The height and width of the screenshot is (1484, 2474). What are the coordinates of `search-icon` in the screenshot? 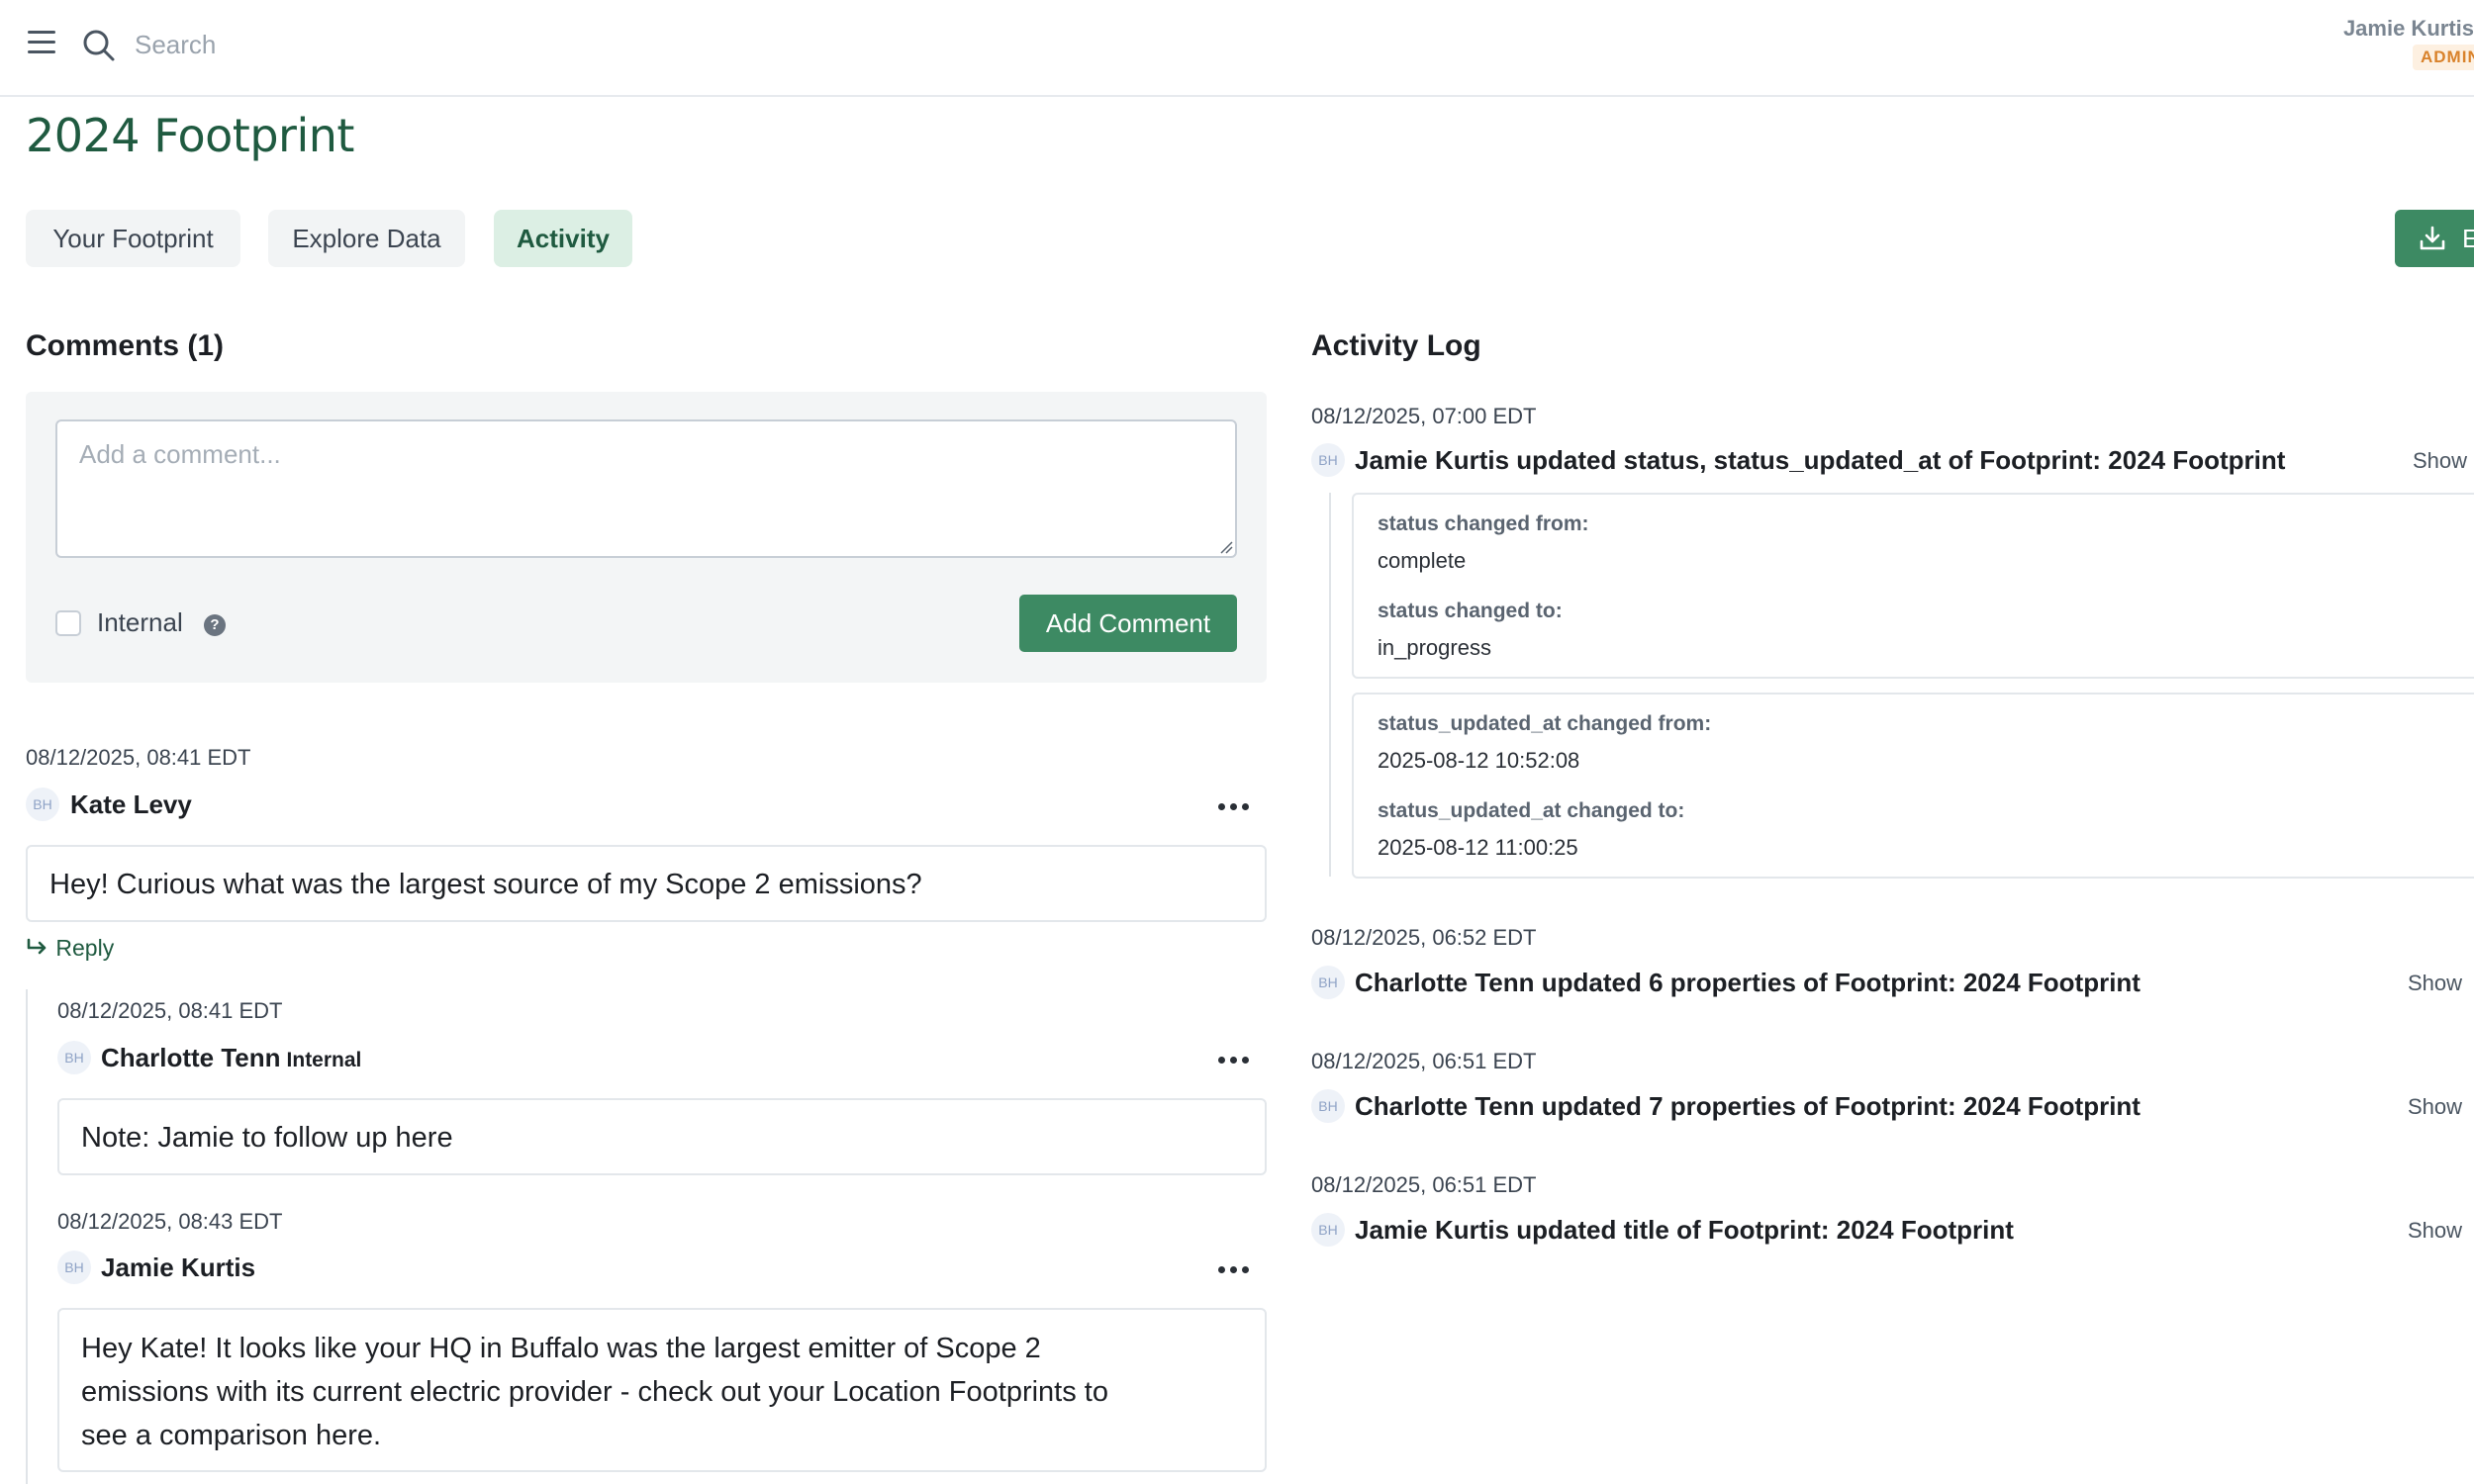 It's located at (99, 45).